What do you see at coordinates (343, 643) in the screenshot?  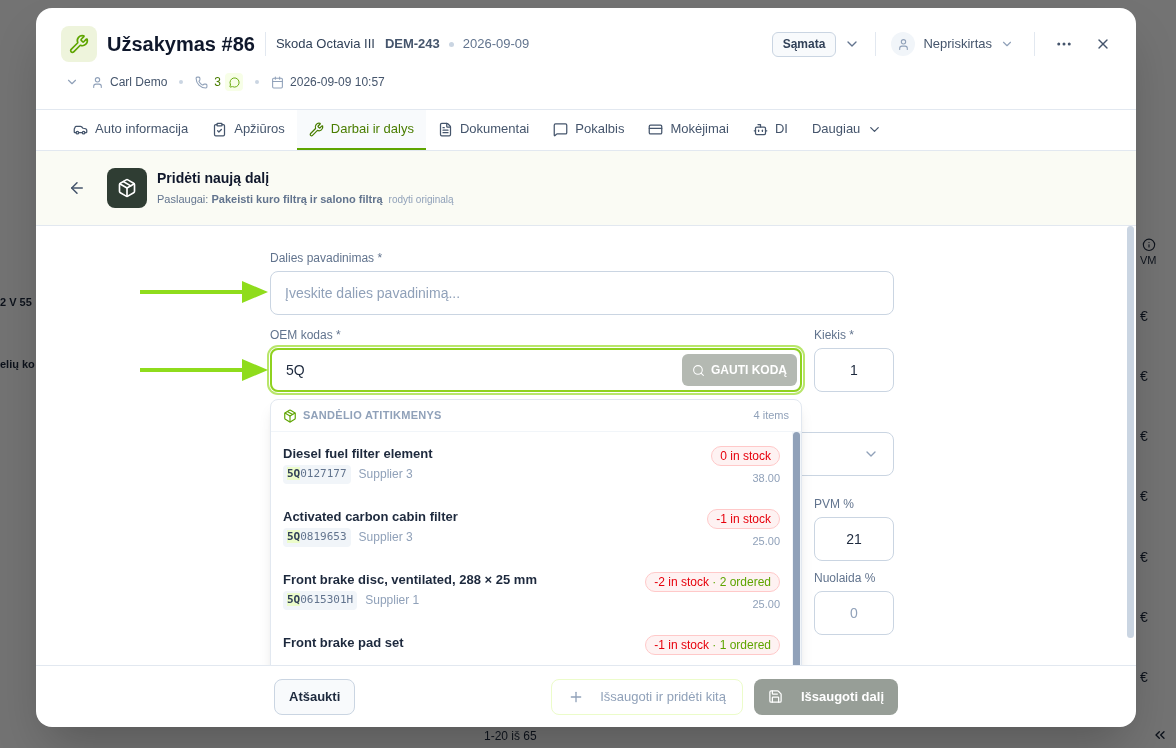 I see `part-name: Front brake pad set` at bounding box center [343, 643].